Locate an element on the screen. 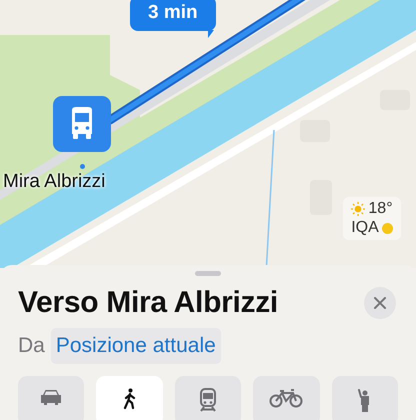  from-label: Da is located at coordinates (31, 346).